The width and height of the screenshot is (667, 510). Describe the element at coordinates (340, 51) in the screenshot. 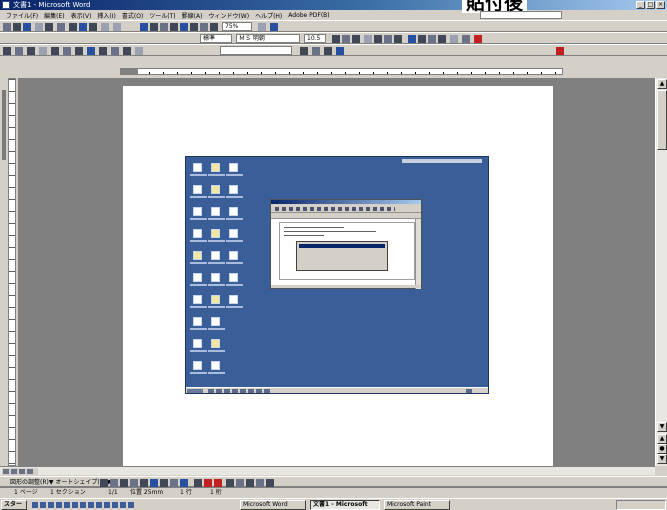

I see `shadow-icon` at that location.